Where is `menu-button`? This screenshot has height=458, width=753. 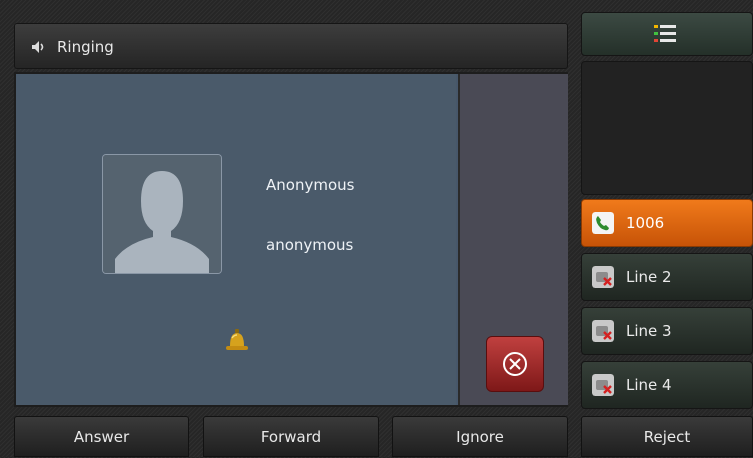 menu-button is located at coordinates (667, 34).